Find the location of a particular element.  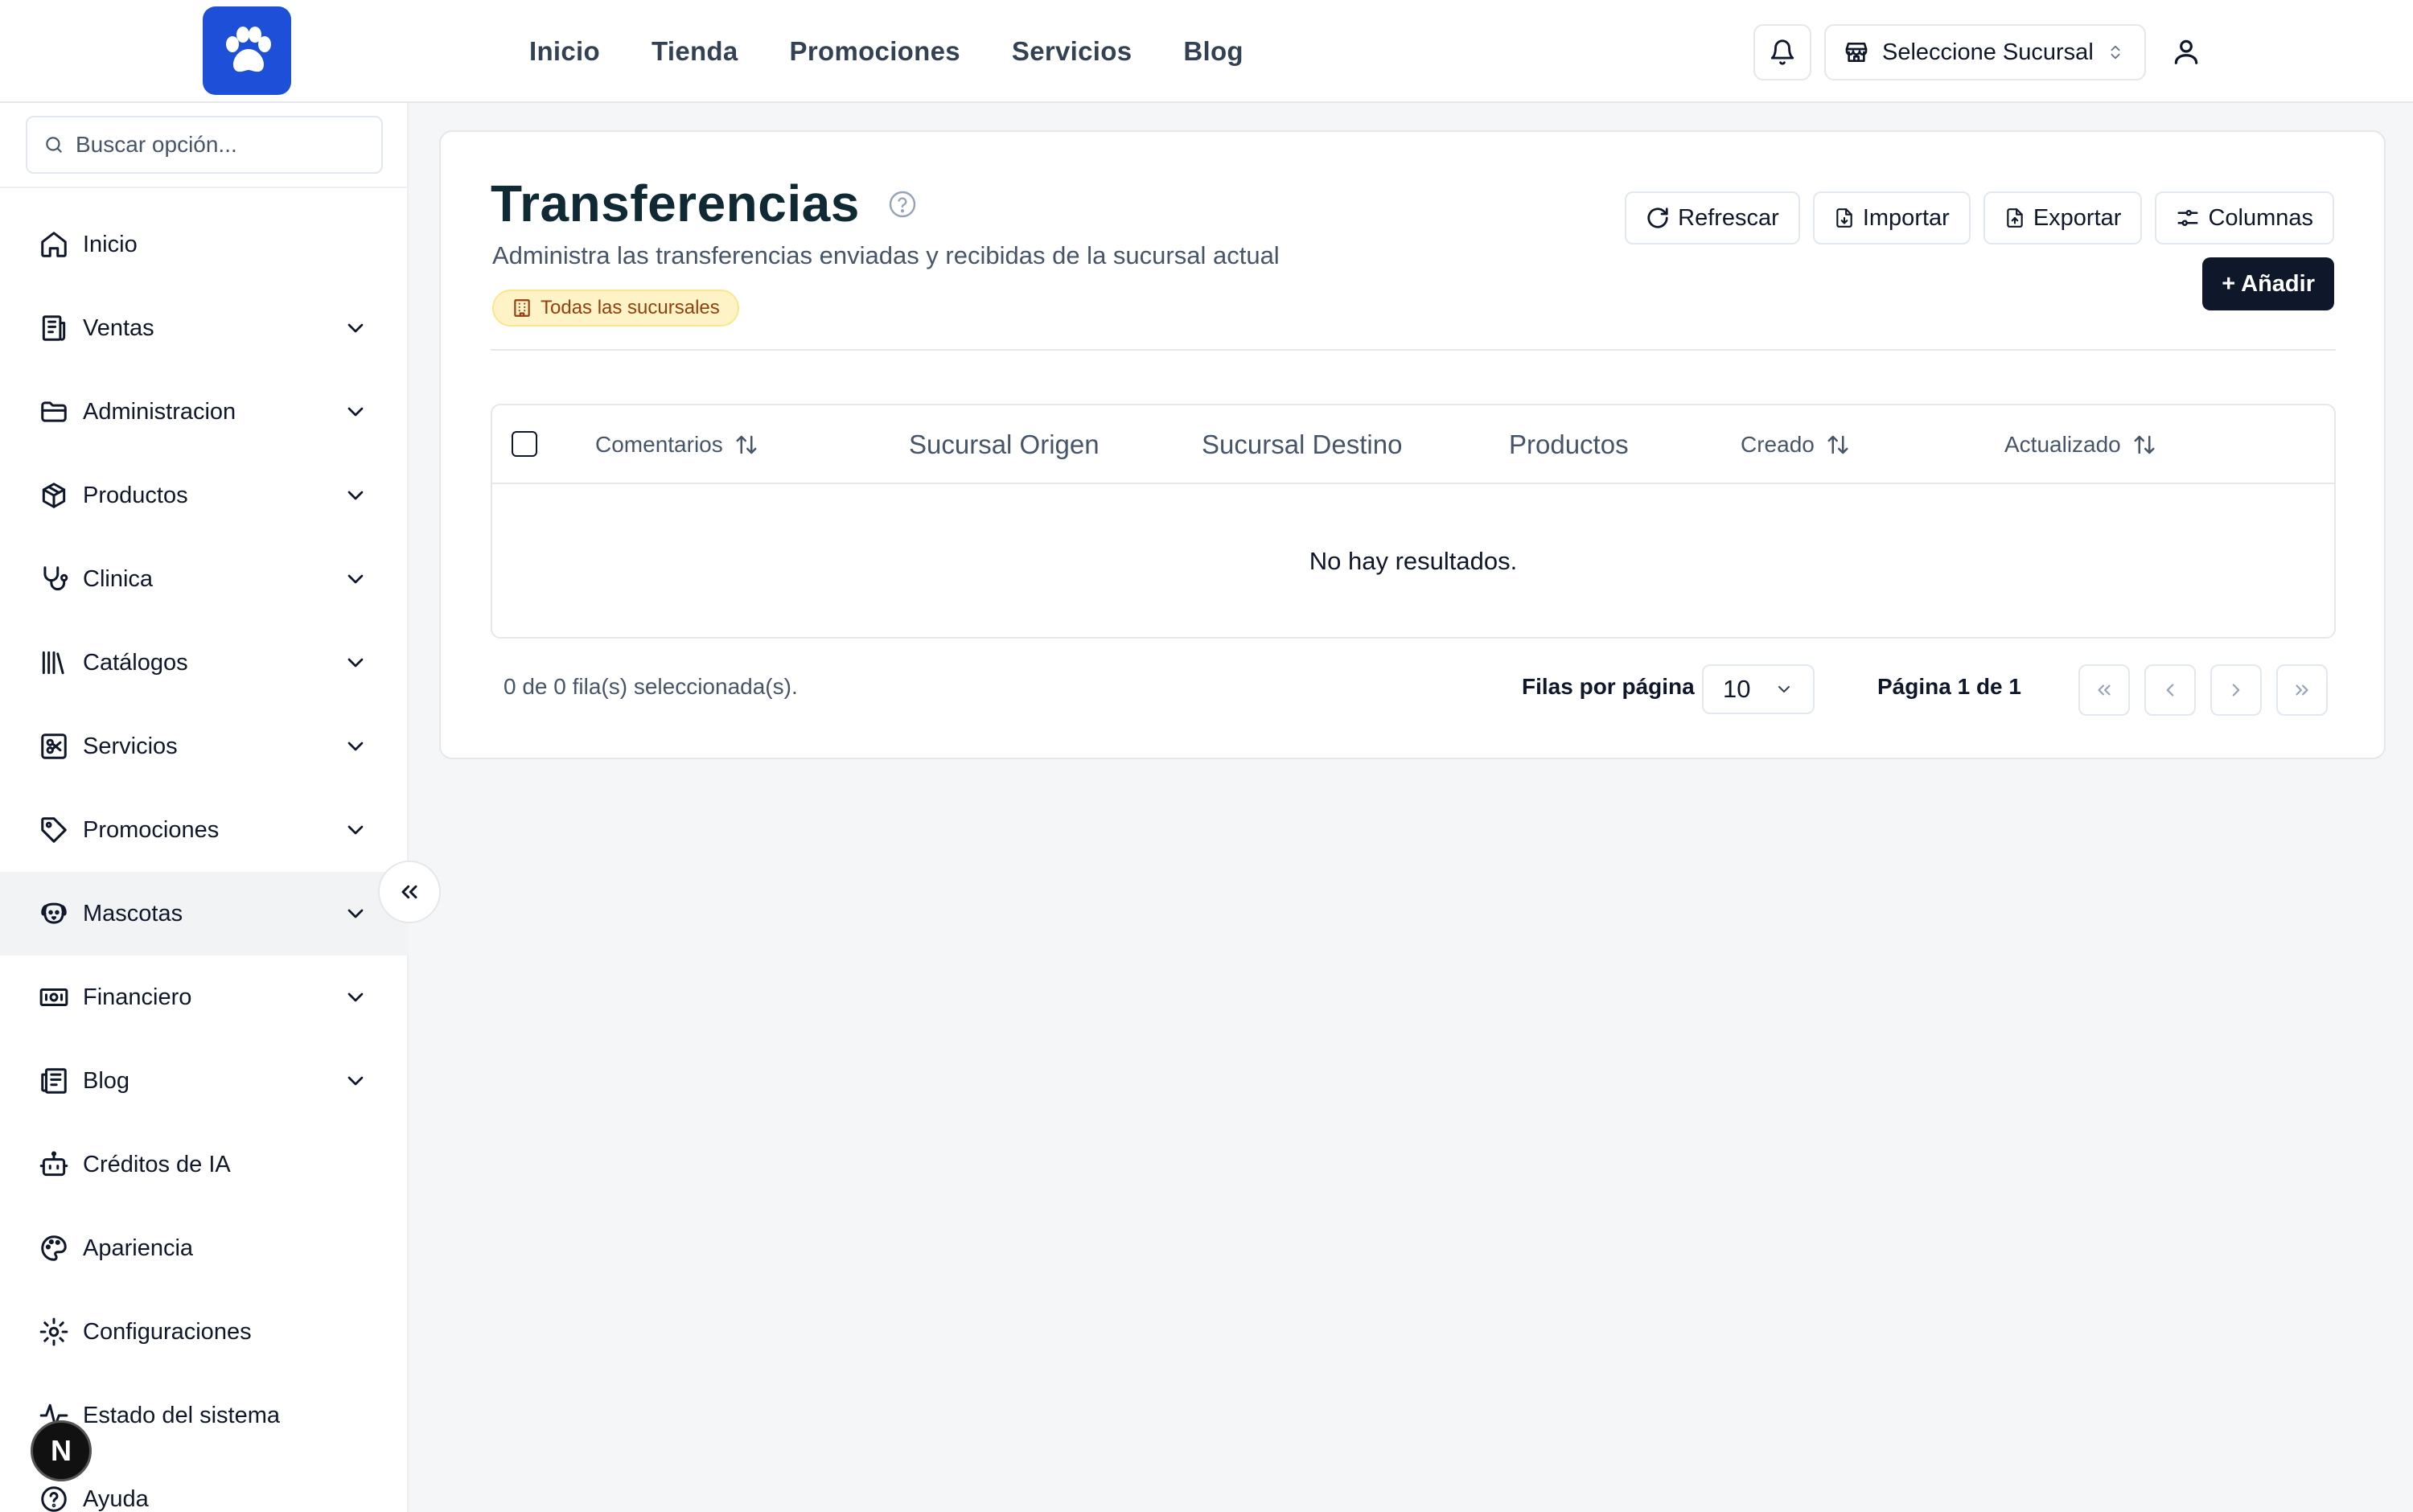

sidebar-item-promociones: Promociones is located at coordinates (204, 830).